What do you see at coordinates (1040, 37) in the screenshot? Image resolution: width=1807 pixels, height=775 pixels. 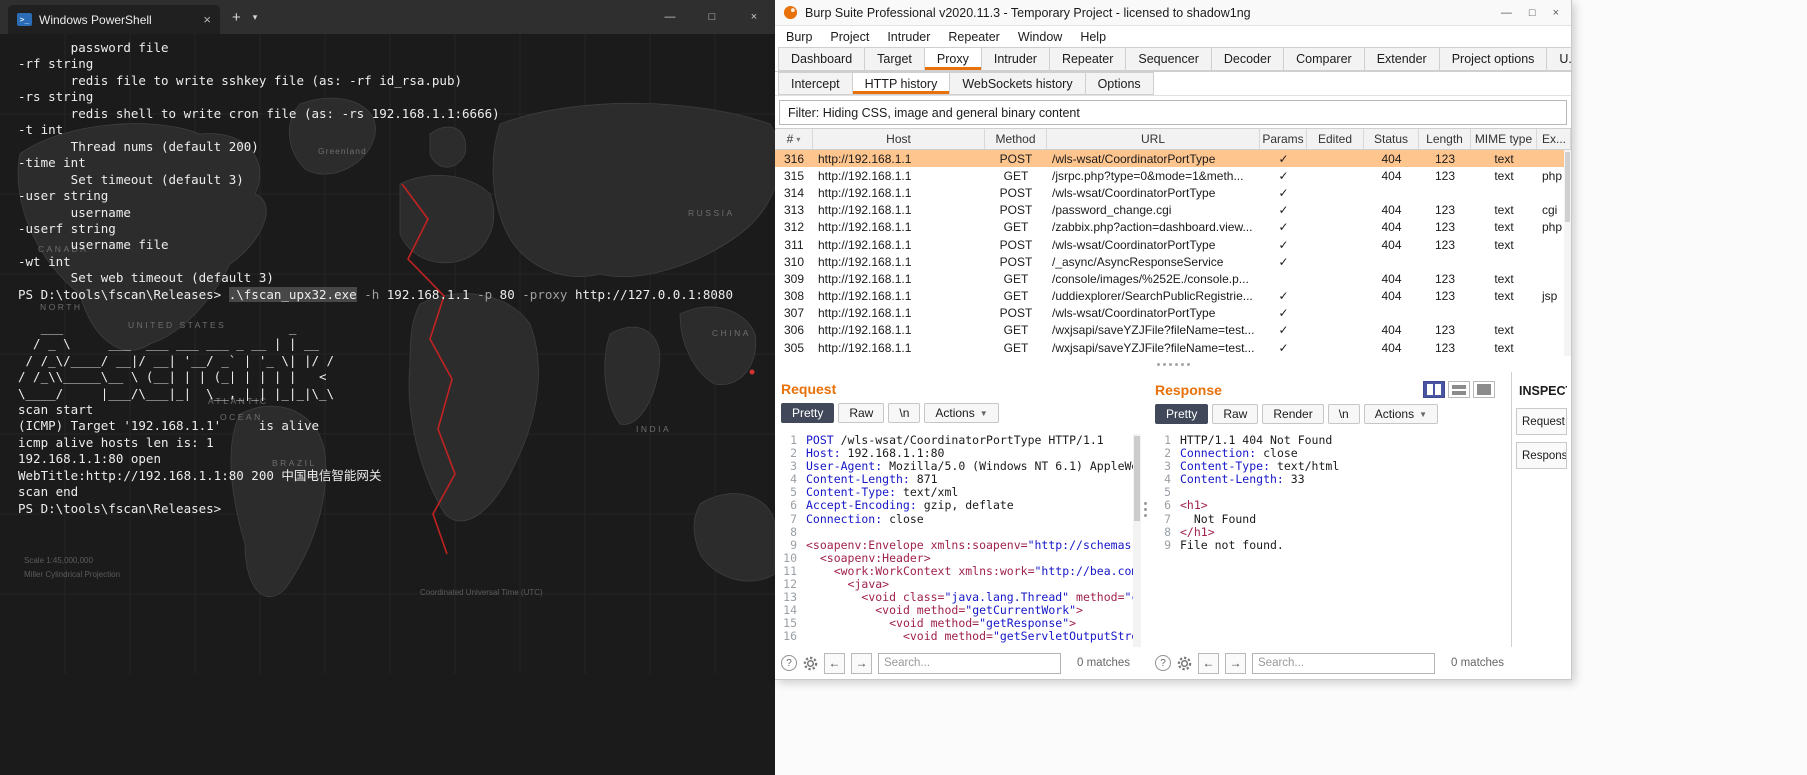 I see `menu-window: Window` at bounding box center [1040, 37].